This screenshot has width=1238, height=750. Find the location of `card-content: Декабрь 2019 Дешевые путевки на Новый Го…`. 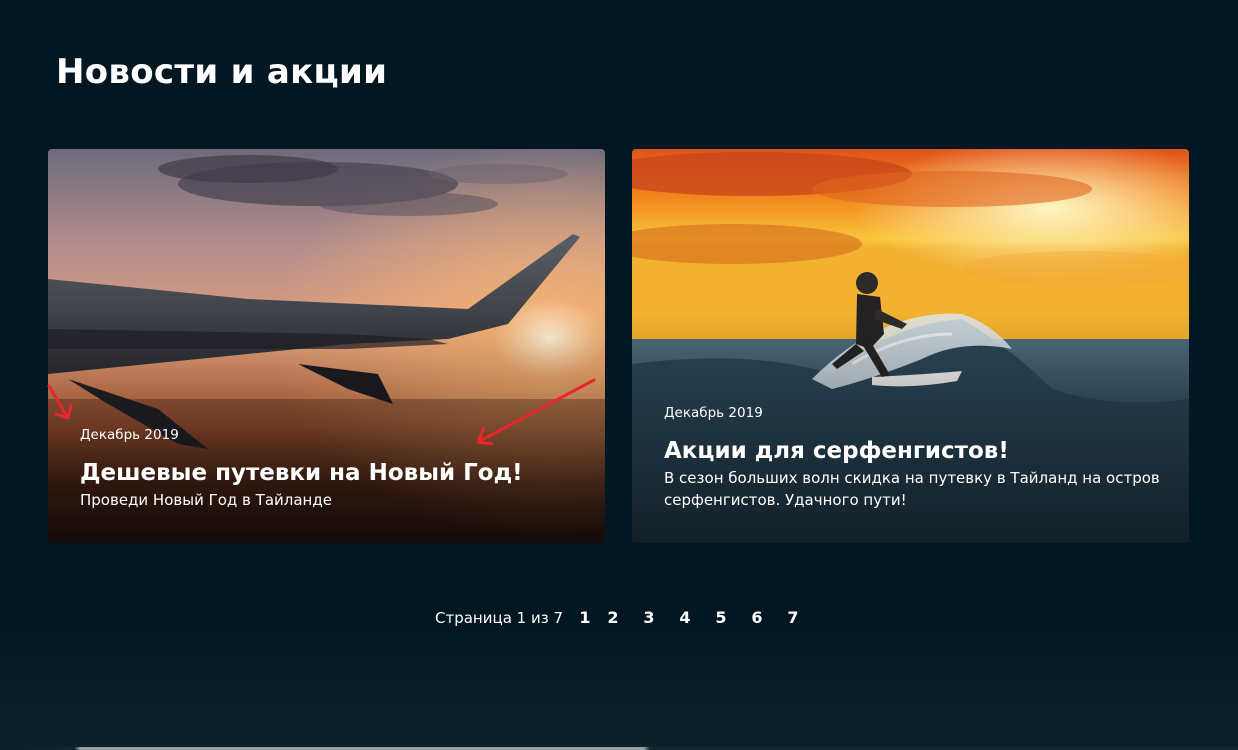

card-content: Декабрь 2019 Дешевые путевки на Новый Го… is located at coordinates (328, 469).